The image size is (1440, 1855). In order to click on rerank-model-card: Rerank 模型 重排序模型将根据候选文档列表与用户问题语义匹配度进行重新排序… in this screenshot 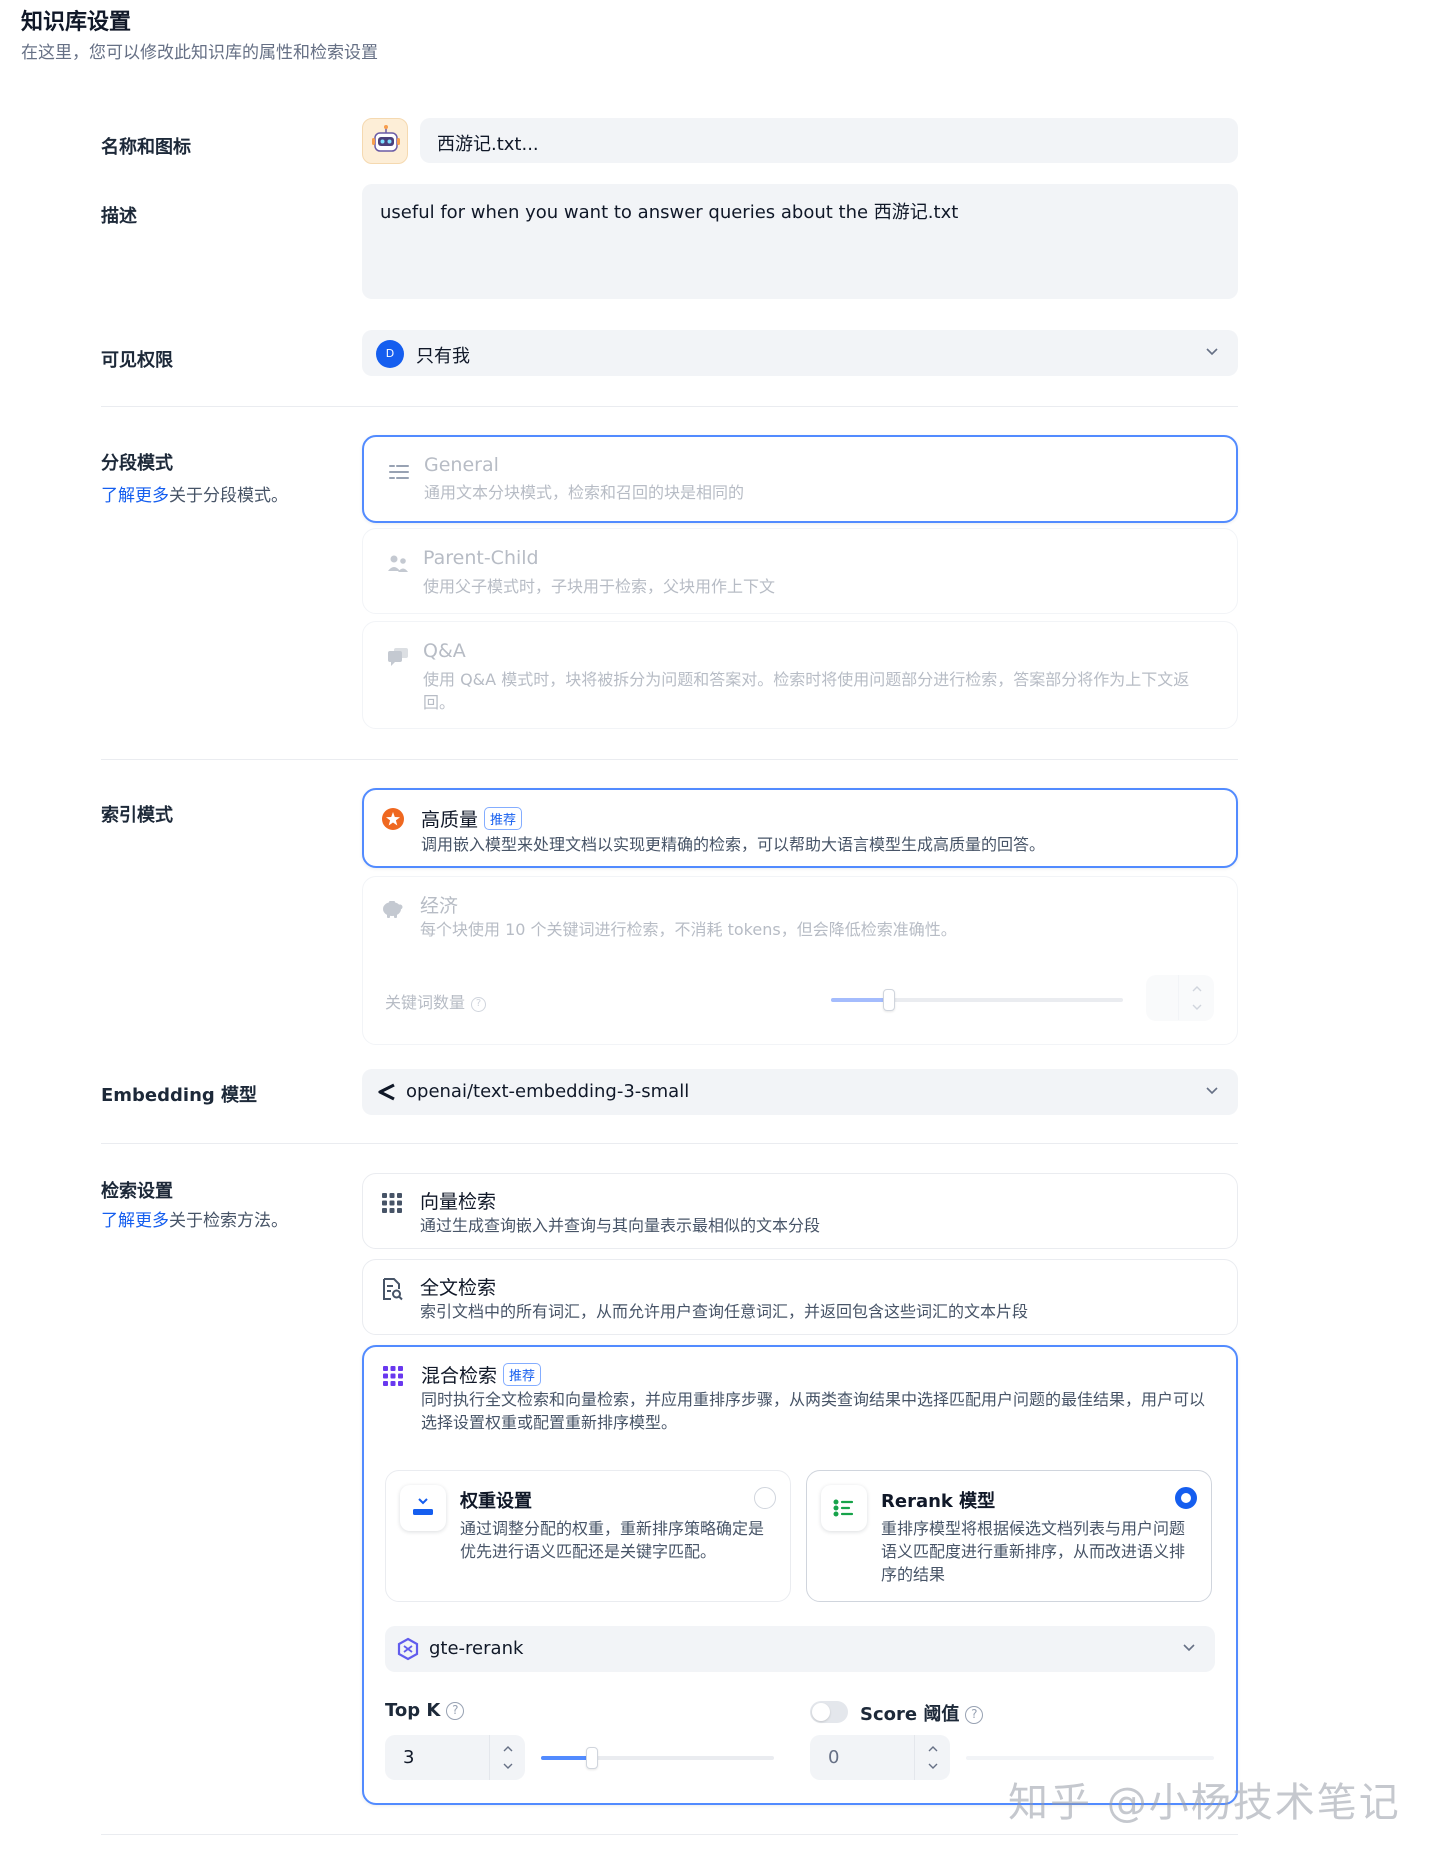, I will do `click(1009, 1536)`.